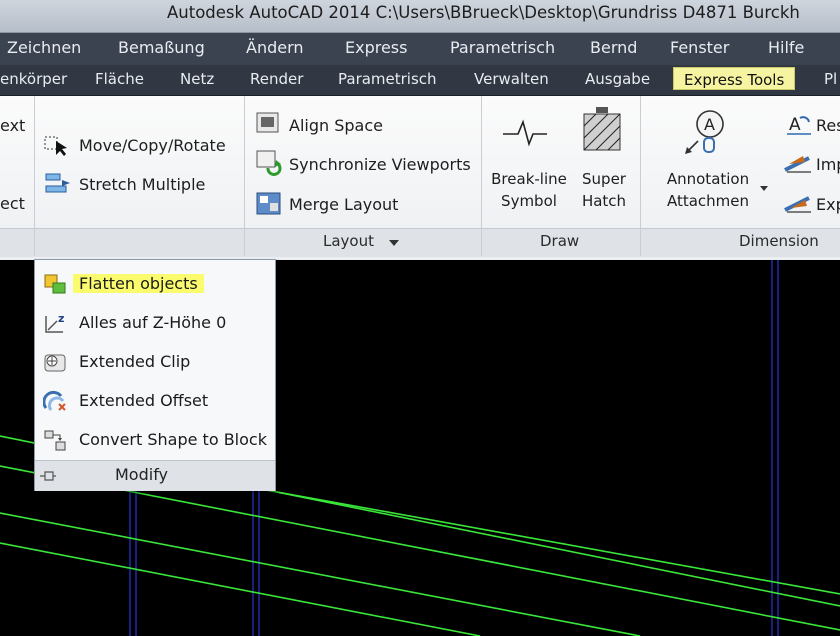 The width and height of the screenshot is (840, 636). What do you see at coordinates (55, 440) in the screenshot?
I see `convert-shape-to-block-icon` at bounding box center [55, 440].